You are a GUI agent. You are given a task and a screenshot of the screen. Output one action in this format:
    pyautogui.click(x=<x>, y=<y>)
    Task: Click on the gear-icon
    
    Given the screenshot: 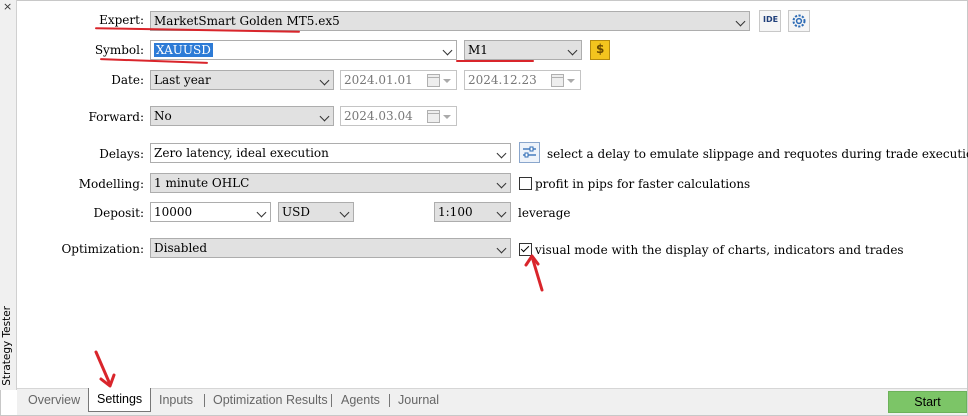 What is the action you would take?
    pyautogui.click(x=799, y=21)
    